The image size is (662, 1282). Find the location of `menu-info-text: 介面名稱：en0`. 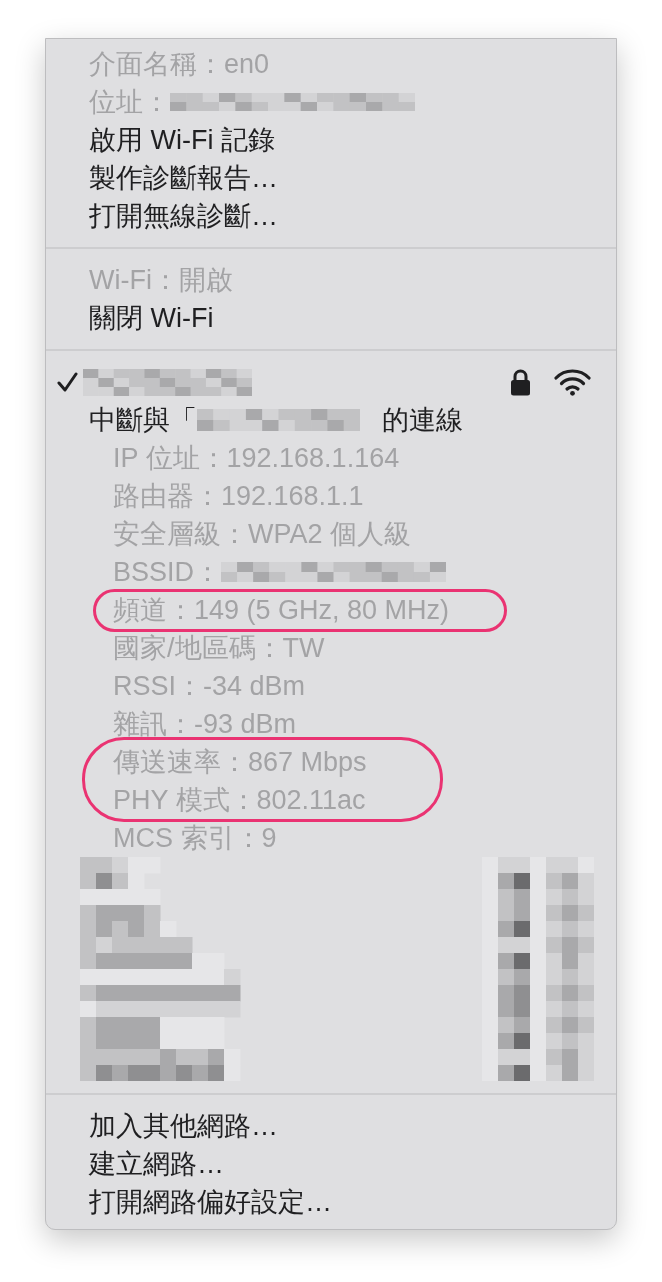

menu-info-text: 介面名稱：en0 is located at coordinates (179, 64).